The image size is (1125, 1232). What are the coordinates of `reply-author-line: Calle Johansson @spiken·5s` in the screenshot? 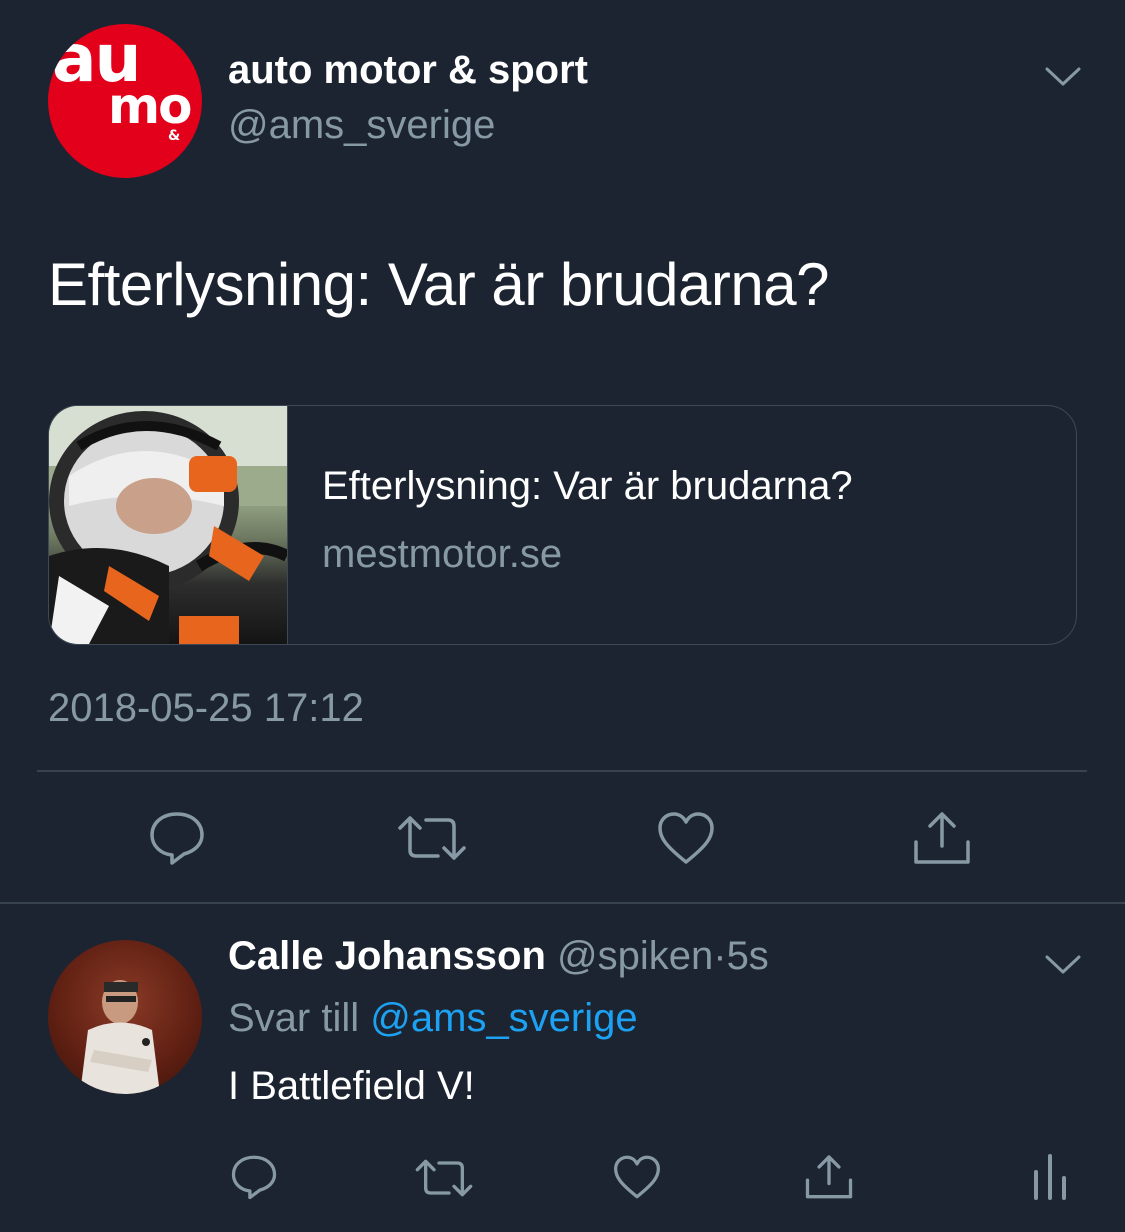 It's located at (498, 956).